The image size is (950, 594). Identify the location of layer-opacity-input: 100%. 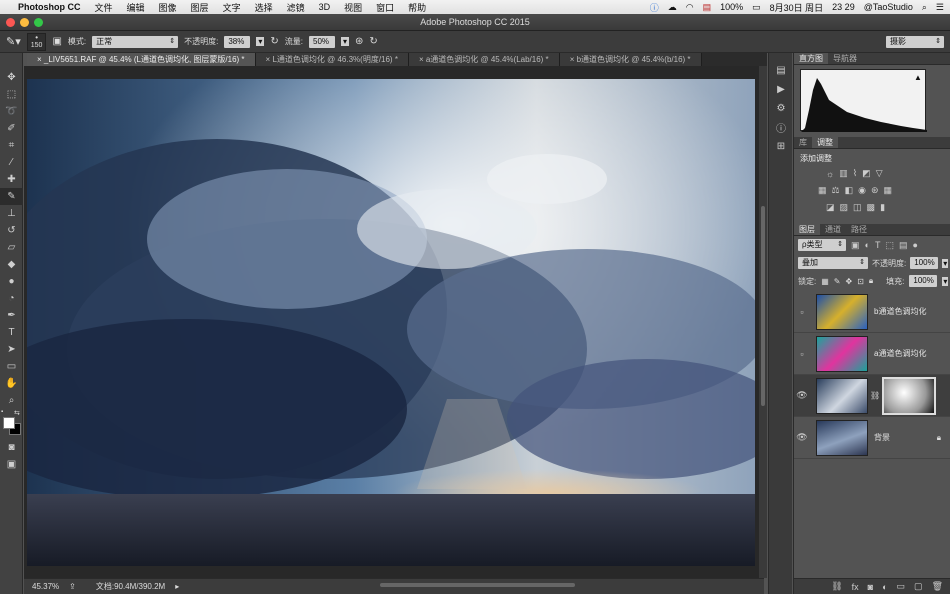
(924, 263).